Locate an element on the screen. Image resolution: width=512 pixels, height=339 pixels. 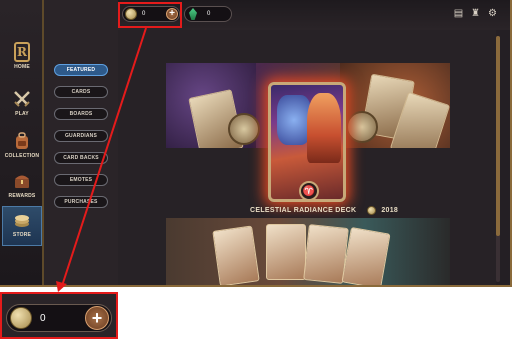
submenu-guardians: GUARDIANS is located at coordinates (81, 136).